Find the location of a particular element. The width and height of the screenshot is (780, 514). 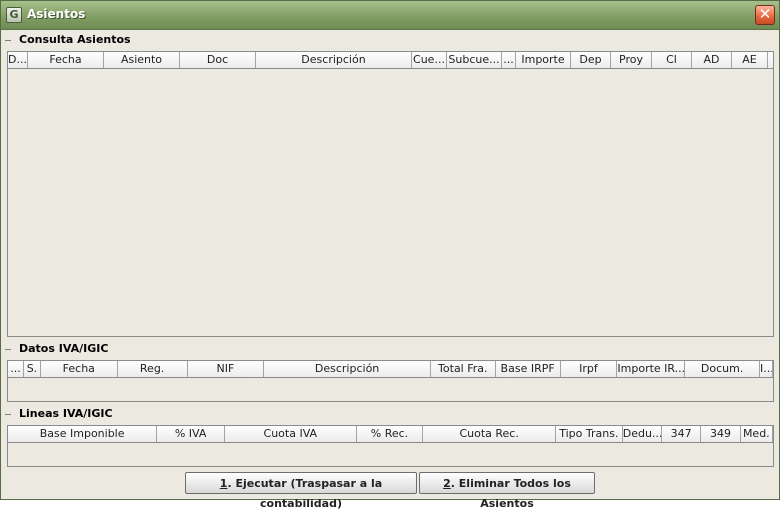

column-header: Cl is located at coordinates (672, 60).